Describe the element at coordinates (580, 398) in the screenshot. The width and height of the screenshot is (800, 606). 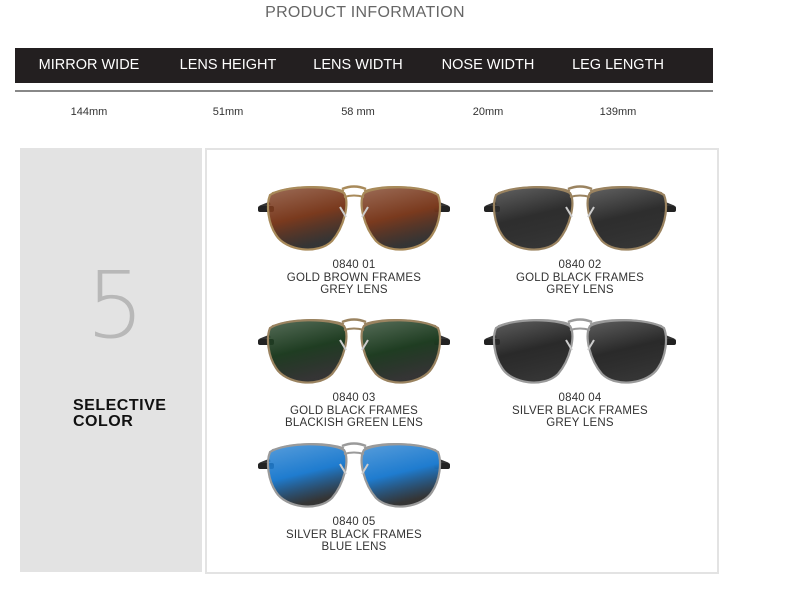
I see `product-code: 0840 04` at that location.